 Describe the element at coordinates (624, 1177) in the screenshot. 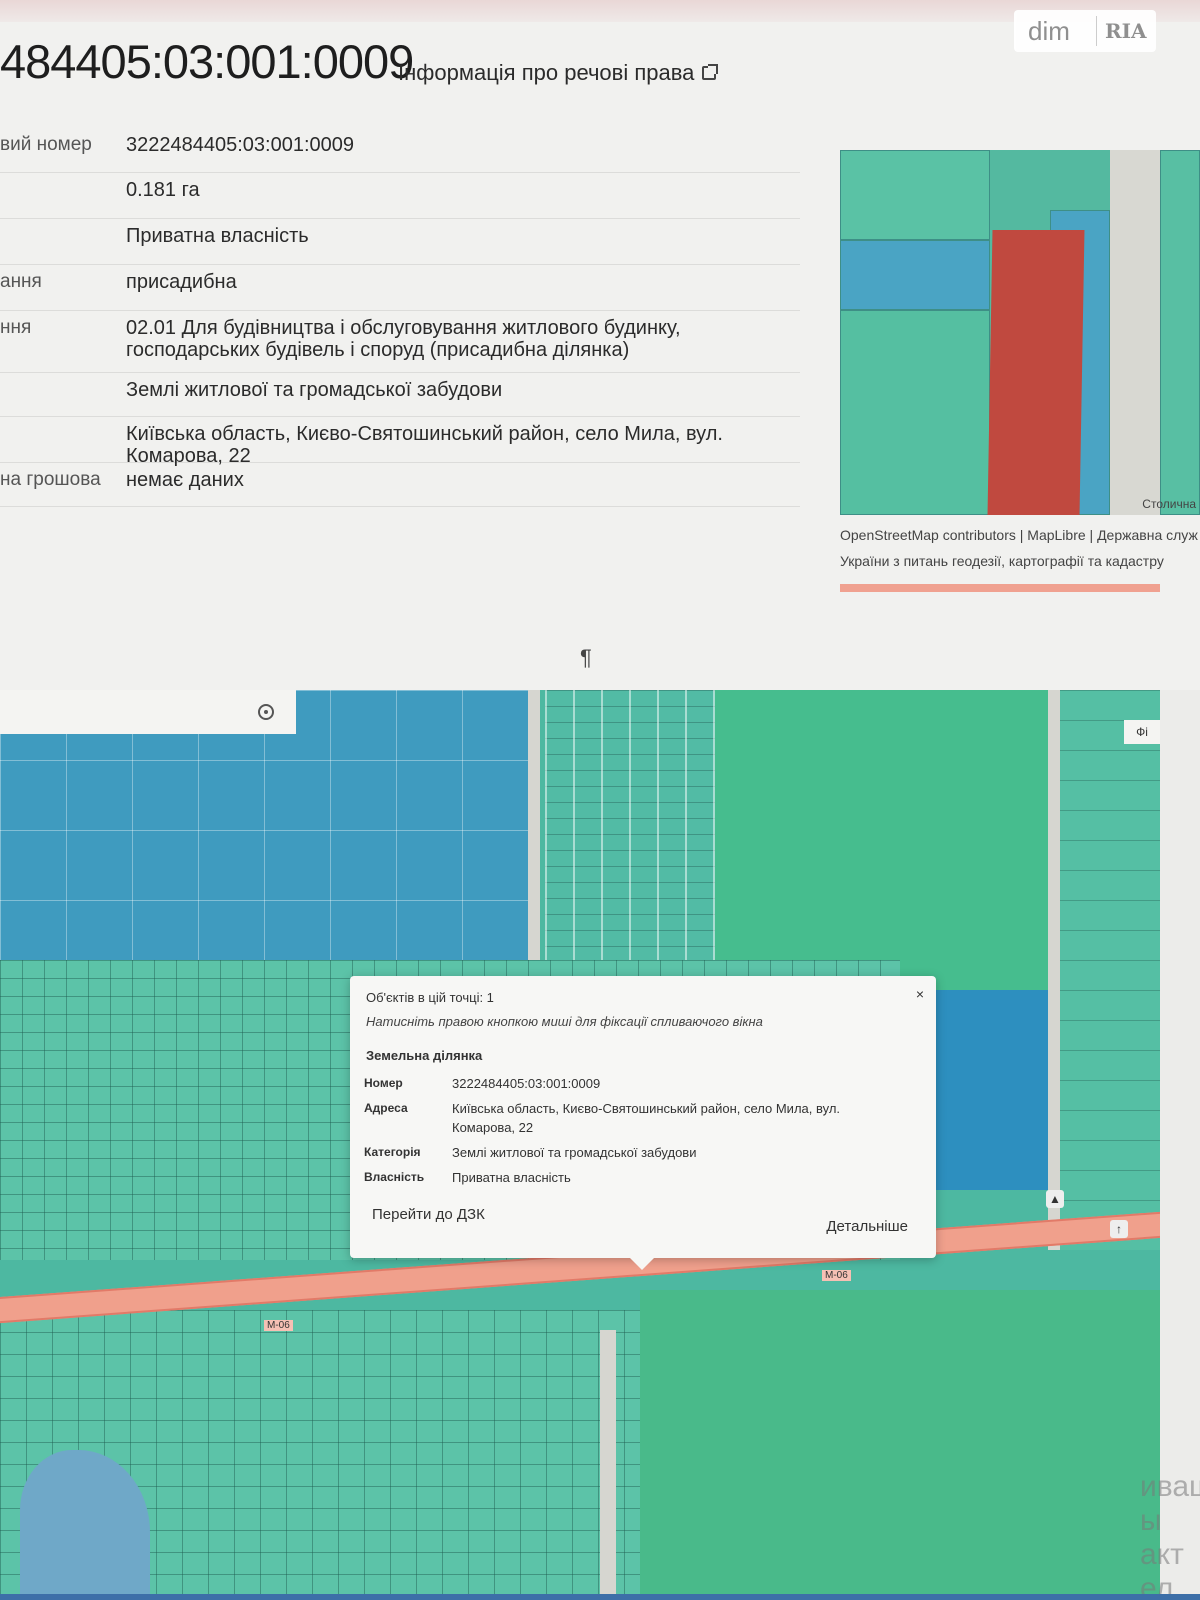

I see `popup-field-row: Власність Приватна власність` at that location.